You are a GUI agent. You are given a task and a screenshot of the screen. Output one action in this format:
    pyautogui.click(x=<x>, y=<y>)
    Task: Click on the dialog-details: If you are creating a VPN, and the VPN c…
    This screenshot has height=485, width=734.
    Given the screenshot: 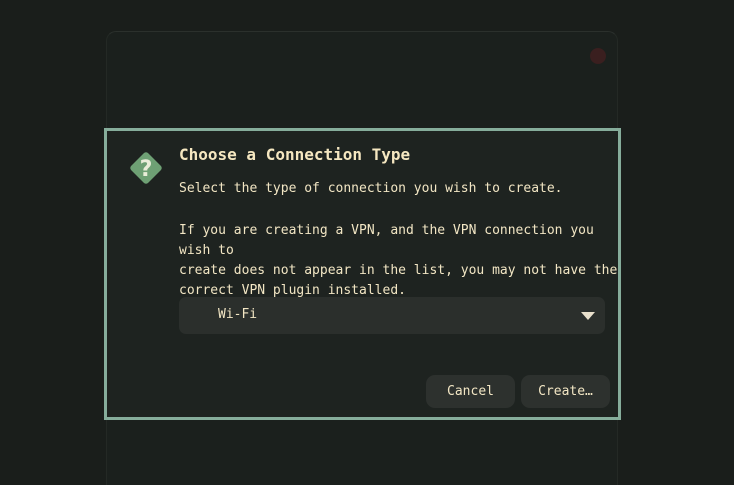 What is the action you would take?
    pyautogui.click(x=398, y=260)
    